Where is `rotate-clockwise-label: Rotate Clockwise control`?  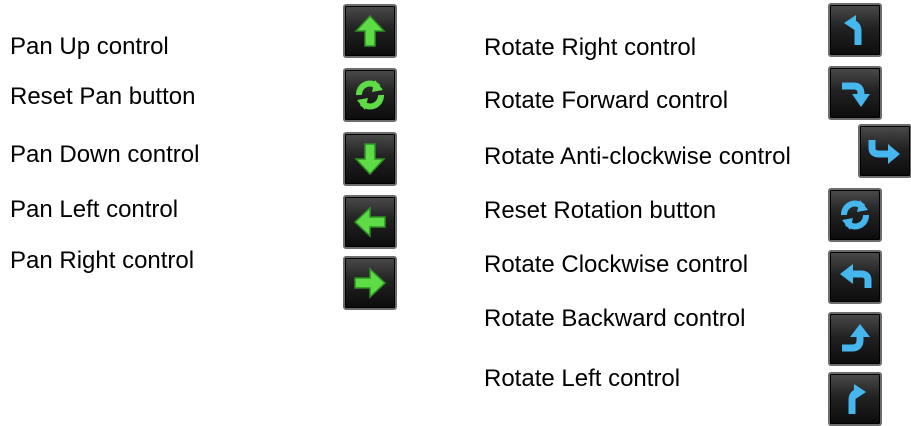
rotate-clockwise-label: Rotate Clockwise control is located at coordinates (616, 264).